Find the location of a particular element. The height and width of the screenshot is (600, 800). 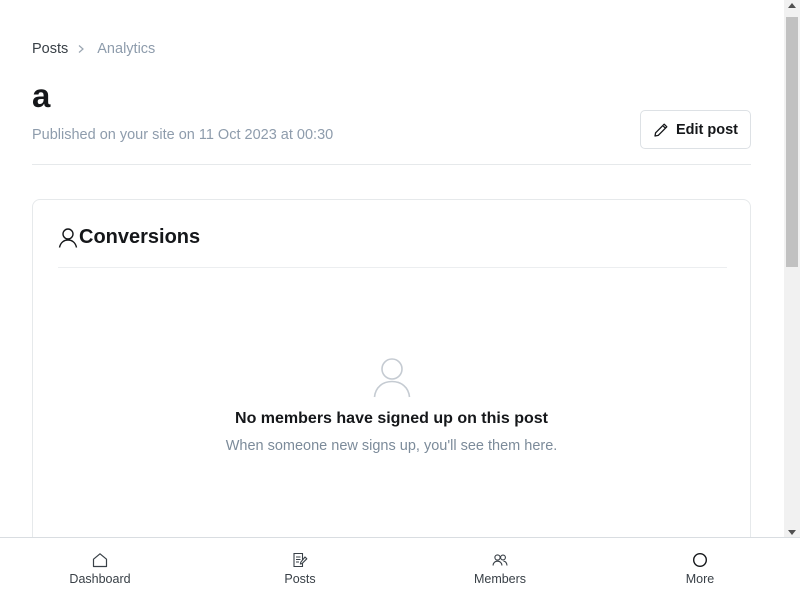

nav-item-dashboard: Dashboard is located at coordinates (100, 569).